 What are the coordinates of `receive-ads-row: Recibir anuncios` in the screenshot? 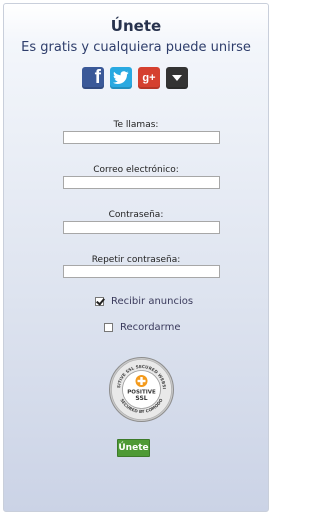 It's located at (144, 301).